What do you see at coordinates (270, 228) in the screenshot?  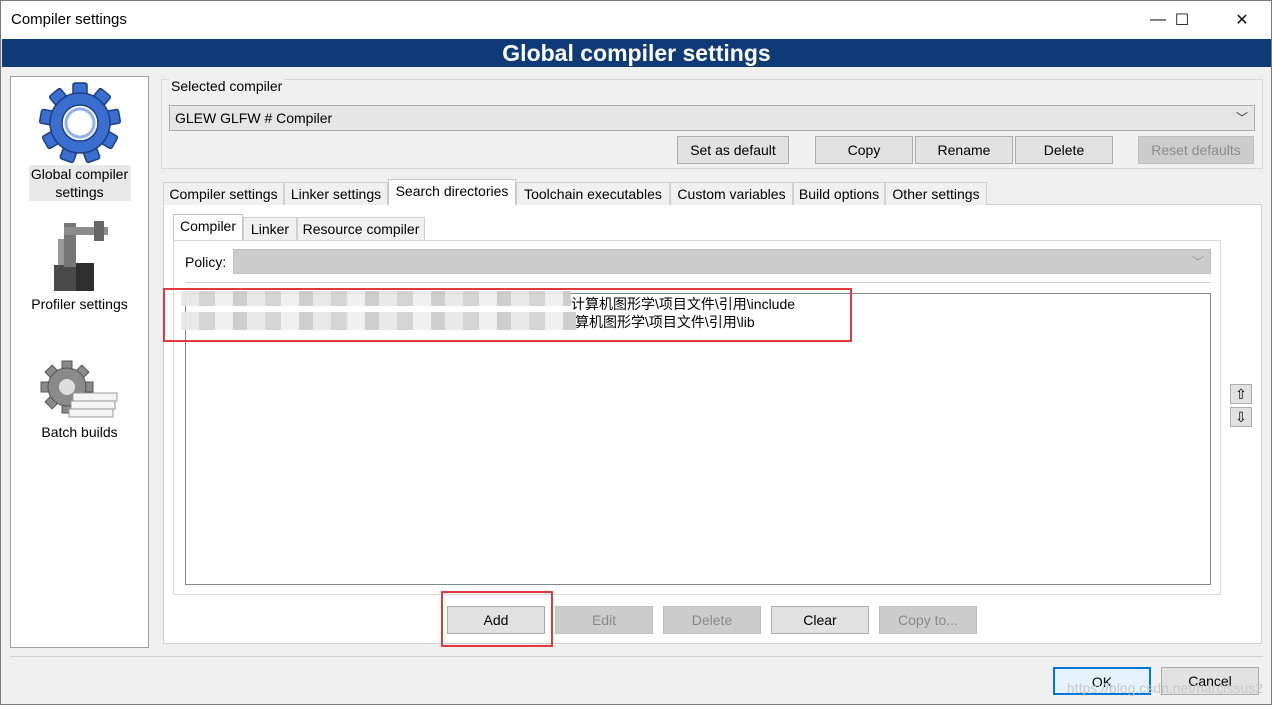 I see `subtab-linker: Linker` at bounding box center [270, 228].